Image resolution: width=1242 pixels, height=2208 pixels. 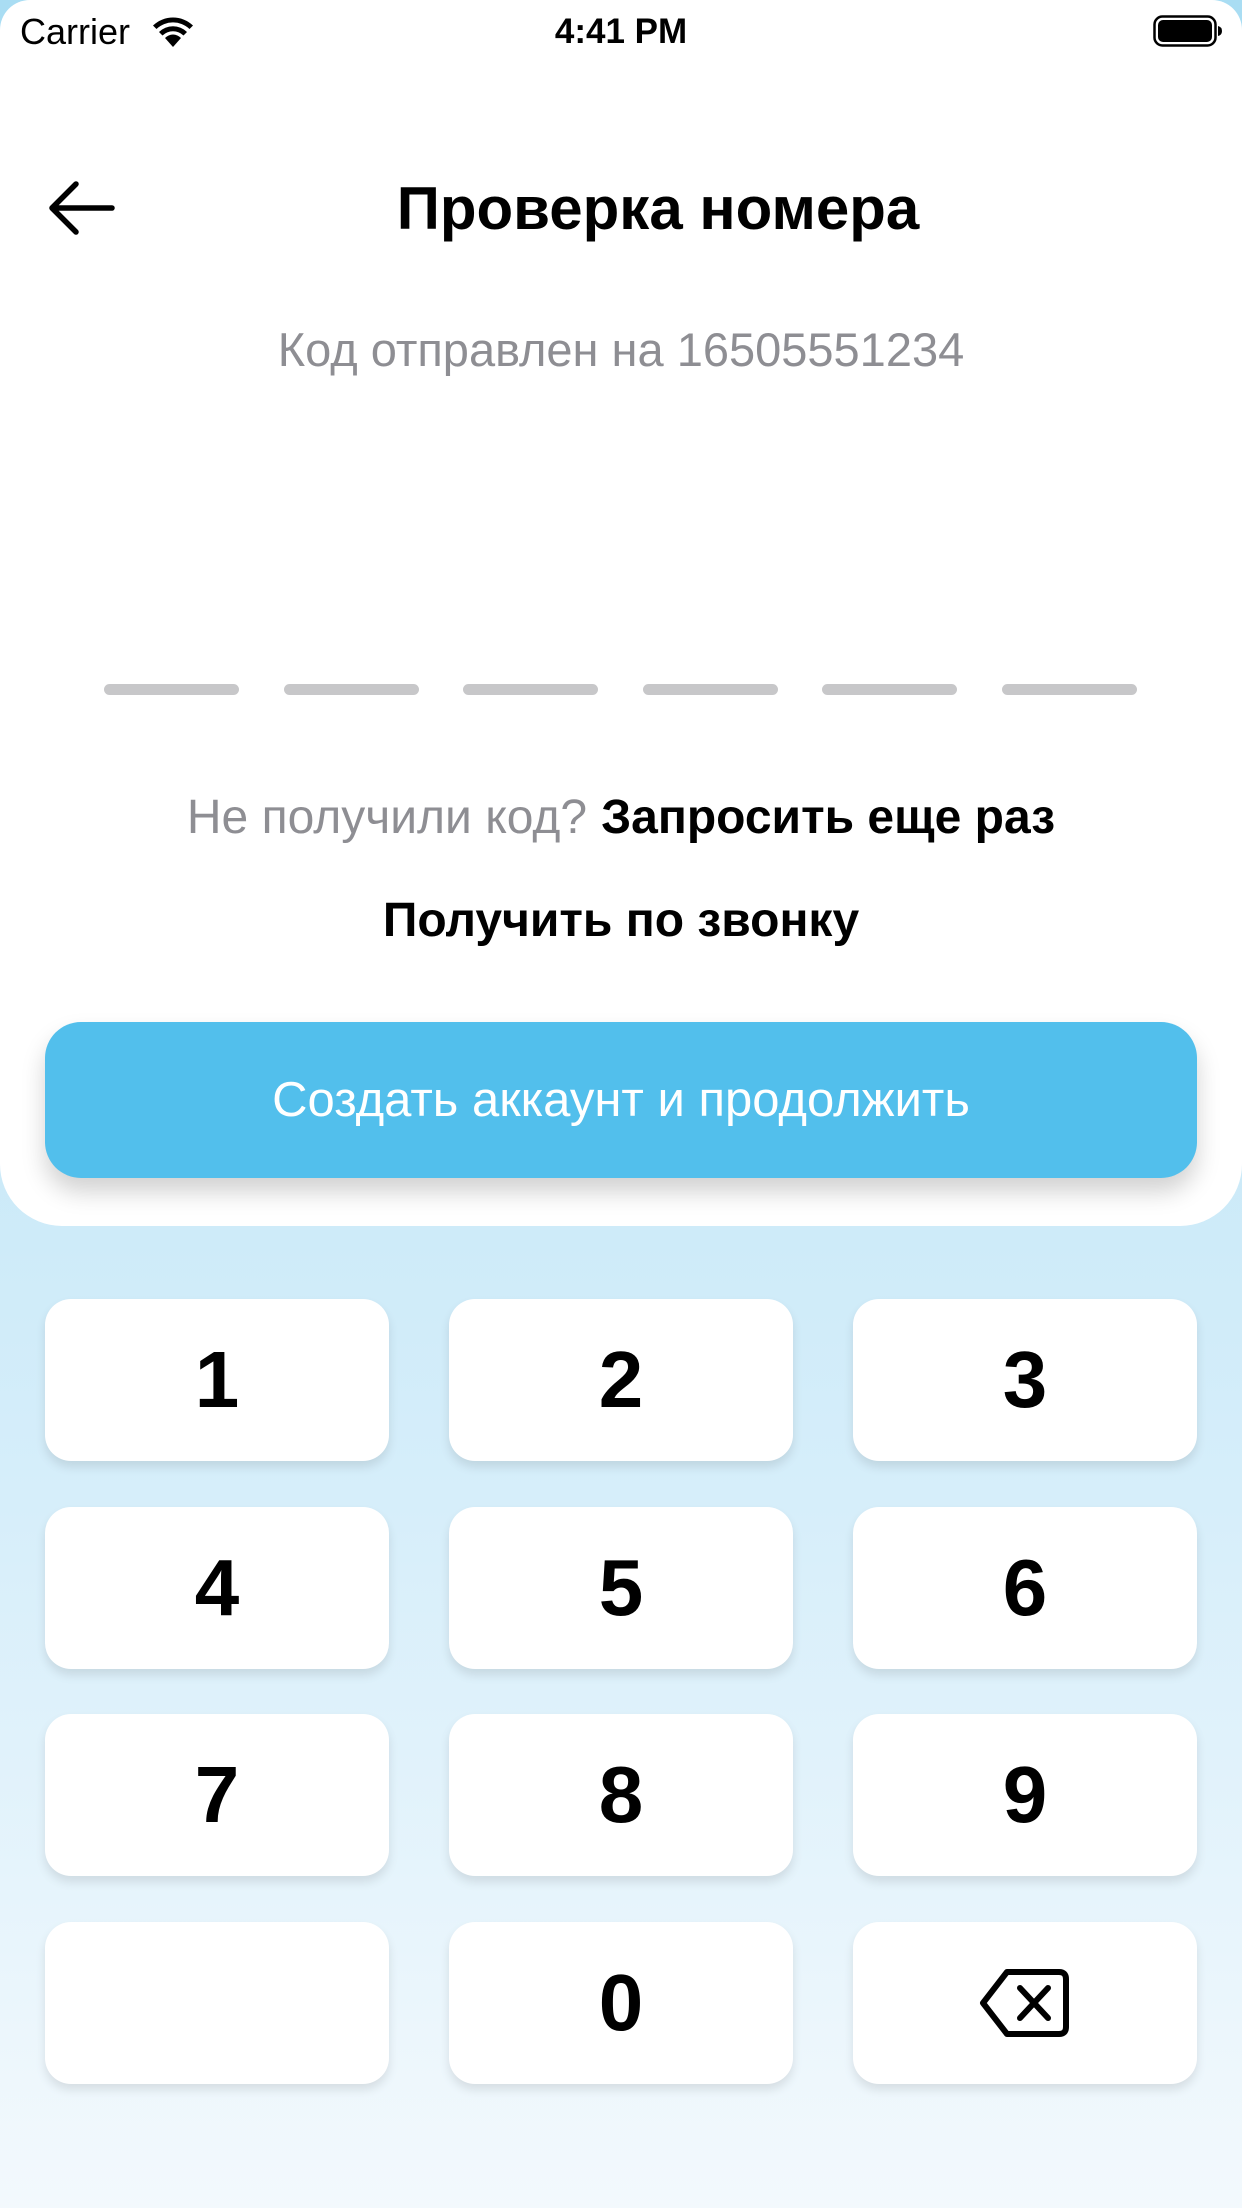 I want to click on key-empty, so click(x=217, y=2003).